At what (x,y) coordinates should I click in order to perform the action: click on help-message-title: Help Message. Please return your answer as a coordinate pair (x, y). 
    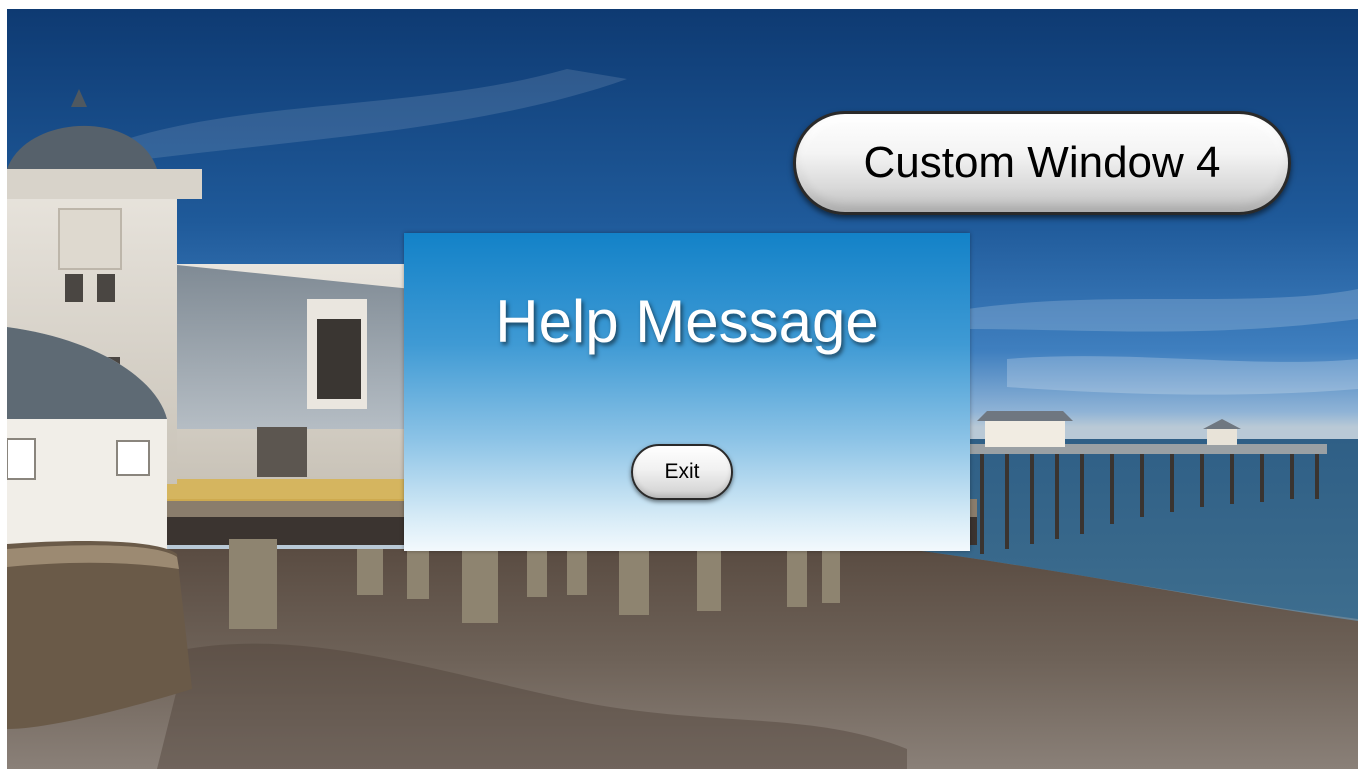
    Looking at the image, I should click on (687, 321).